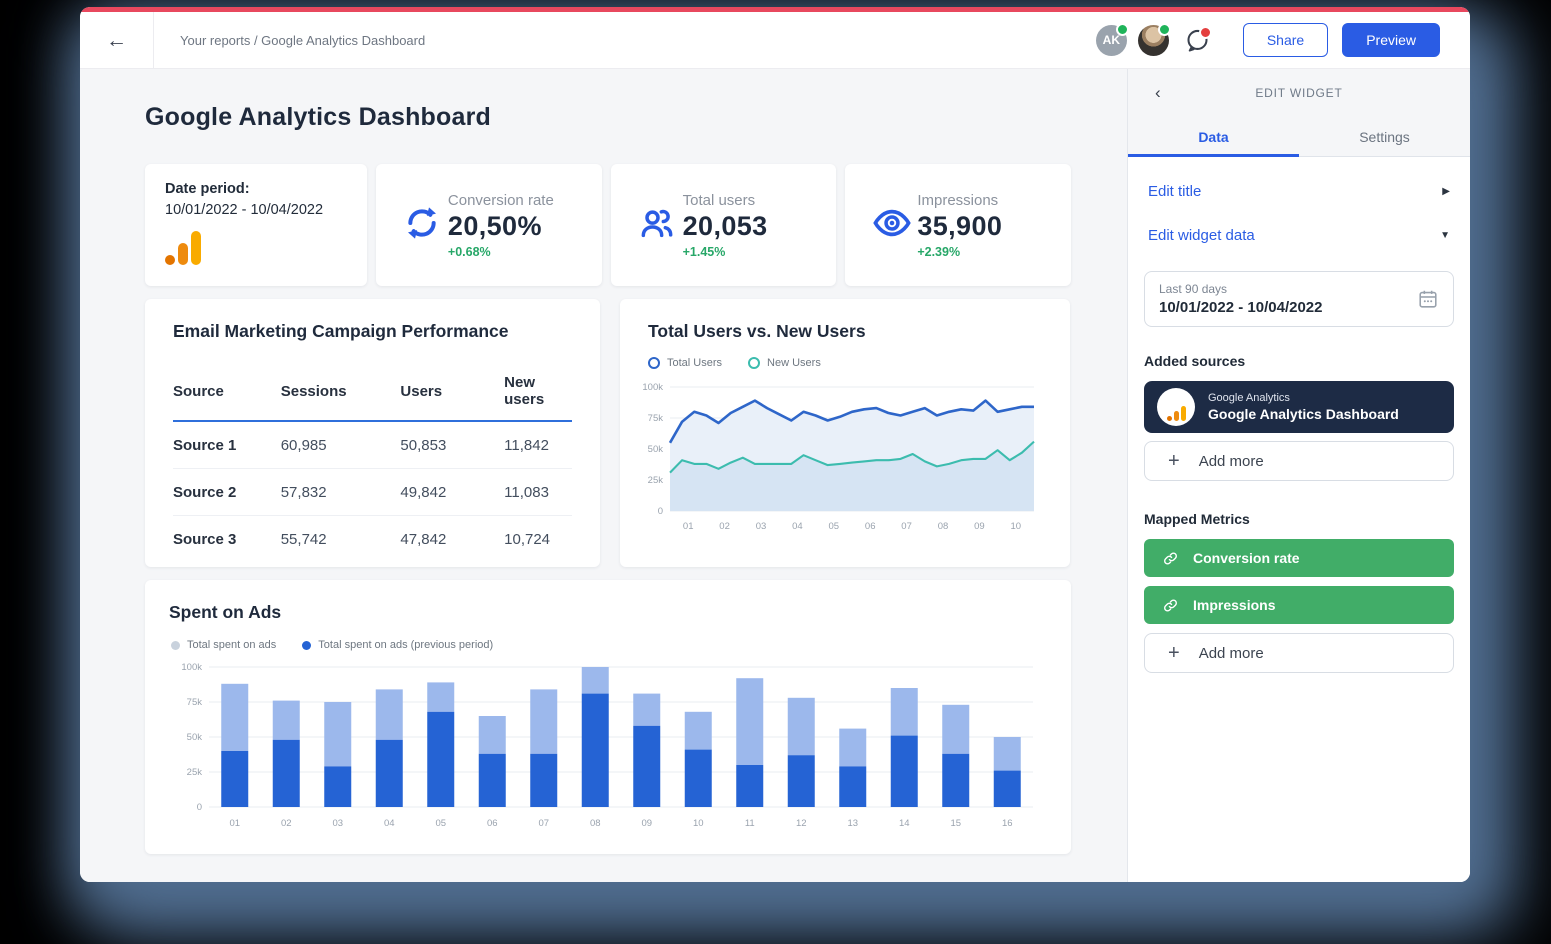  Describe the element at coordinates (1197, 40) in the screenshot. I see `comments-button` at that location.